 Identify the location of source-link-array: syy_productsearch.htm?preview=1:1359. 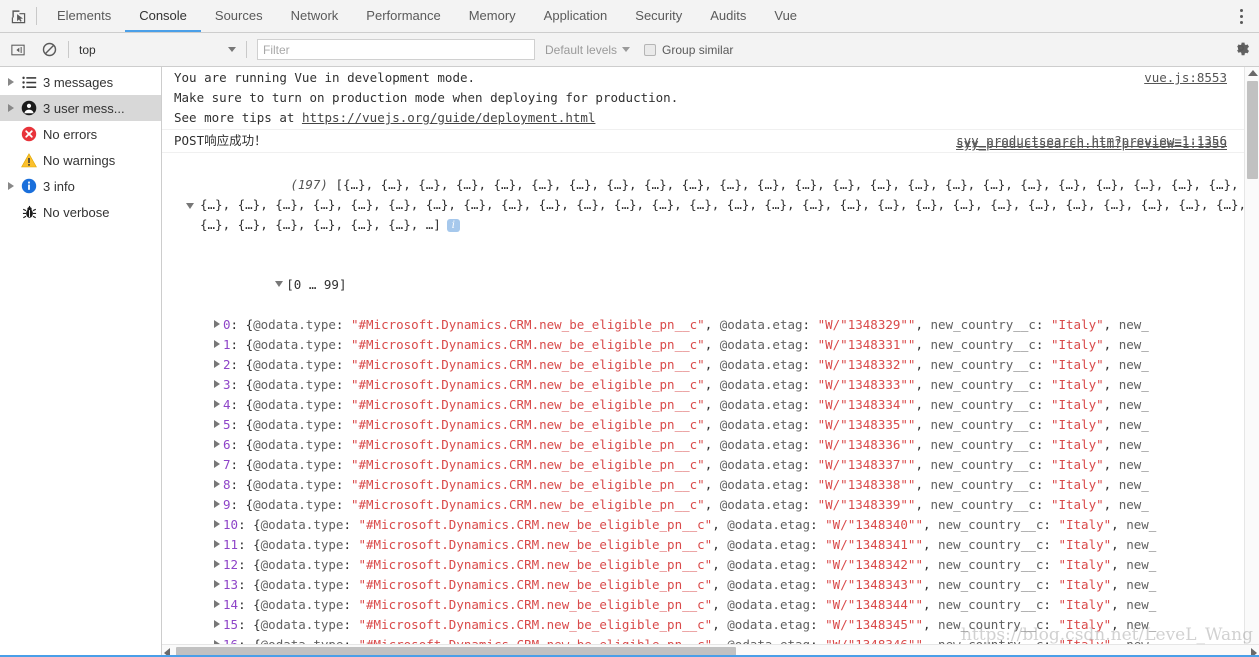
(1091, 144).